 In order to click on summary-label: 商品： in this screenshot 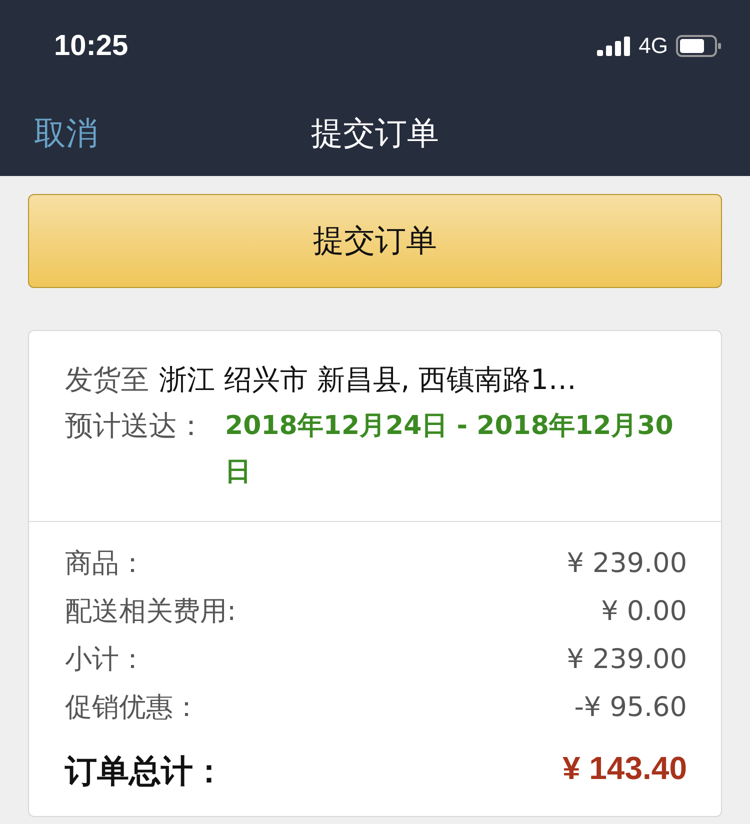, I will do `click(105, 564)`.